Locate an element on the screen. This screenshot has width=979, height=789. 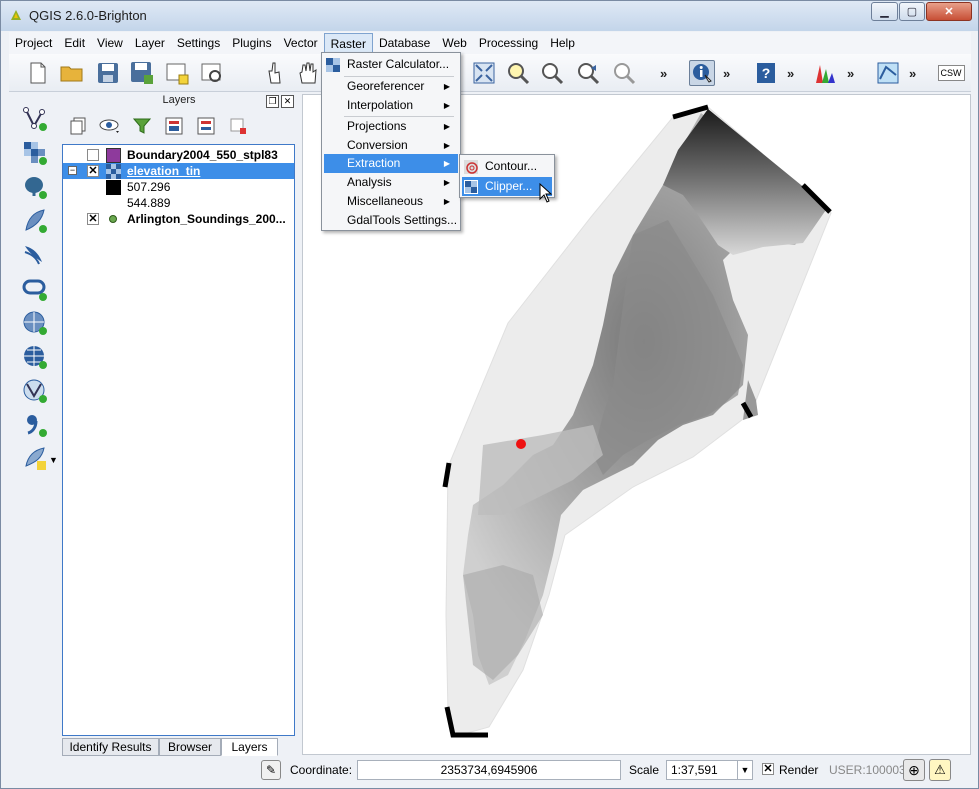
warning-icon: ⚠ is located at coordinates (940, 770).